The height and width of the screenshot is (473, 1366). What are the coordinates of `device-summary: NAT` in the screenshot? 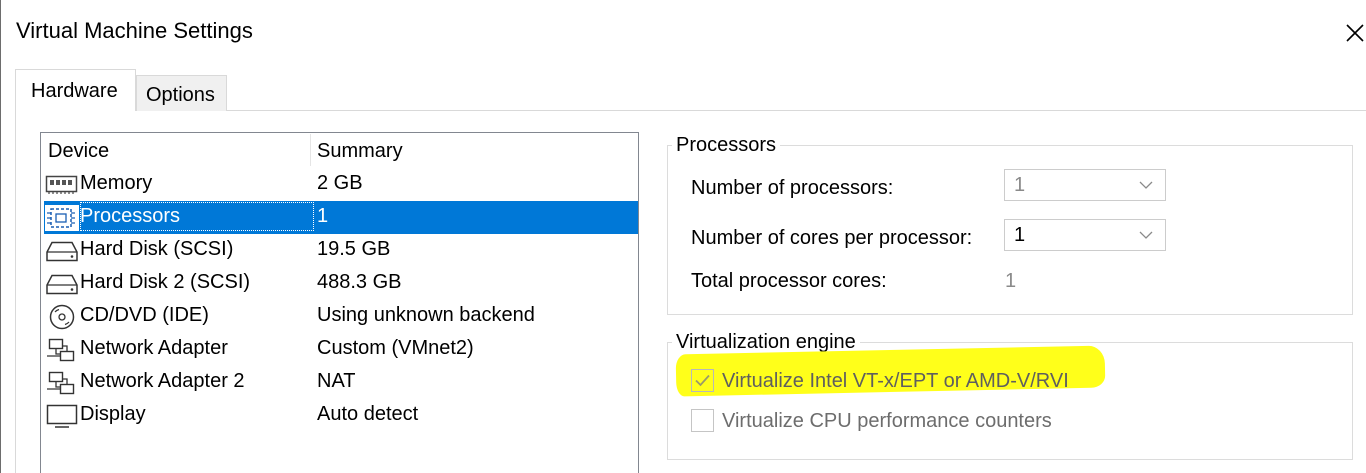 It's located at (336, 381).